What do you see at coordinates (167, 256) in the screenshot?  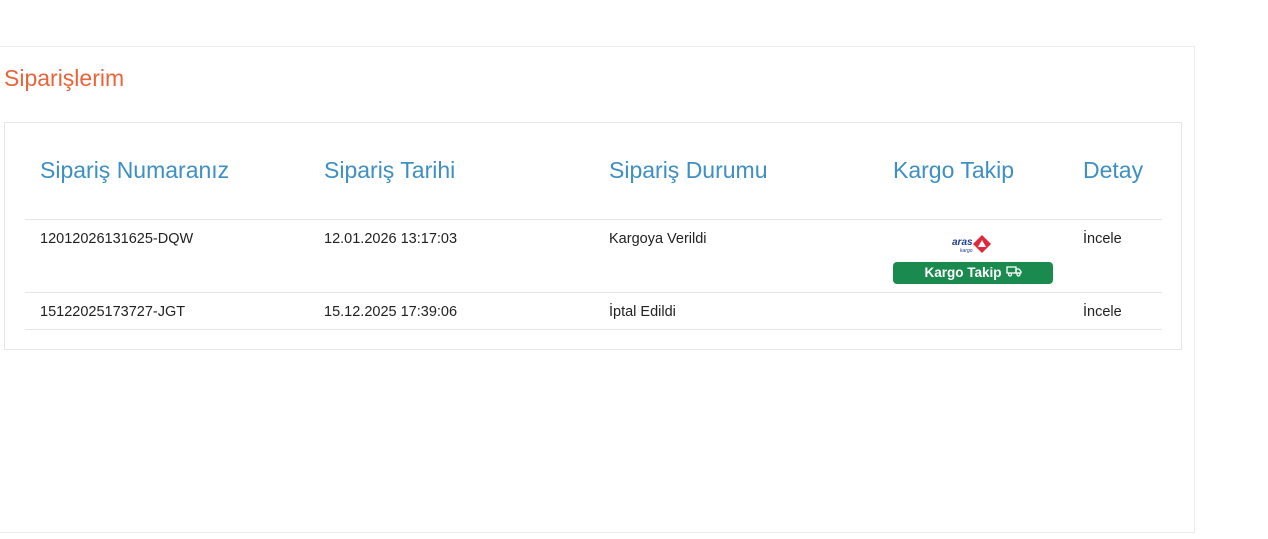 I see `order-number-cell: 12012026131625-DQW` at bounding box center [167, 256].